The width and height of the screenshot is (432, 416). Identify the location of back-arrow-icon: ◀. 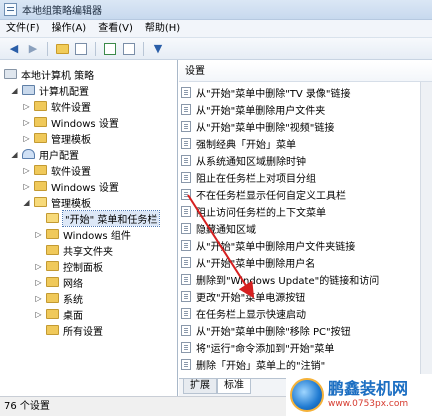
(14, 49).